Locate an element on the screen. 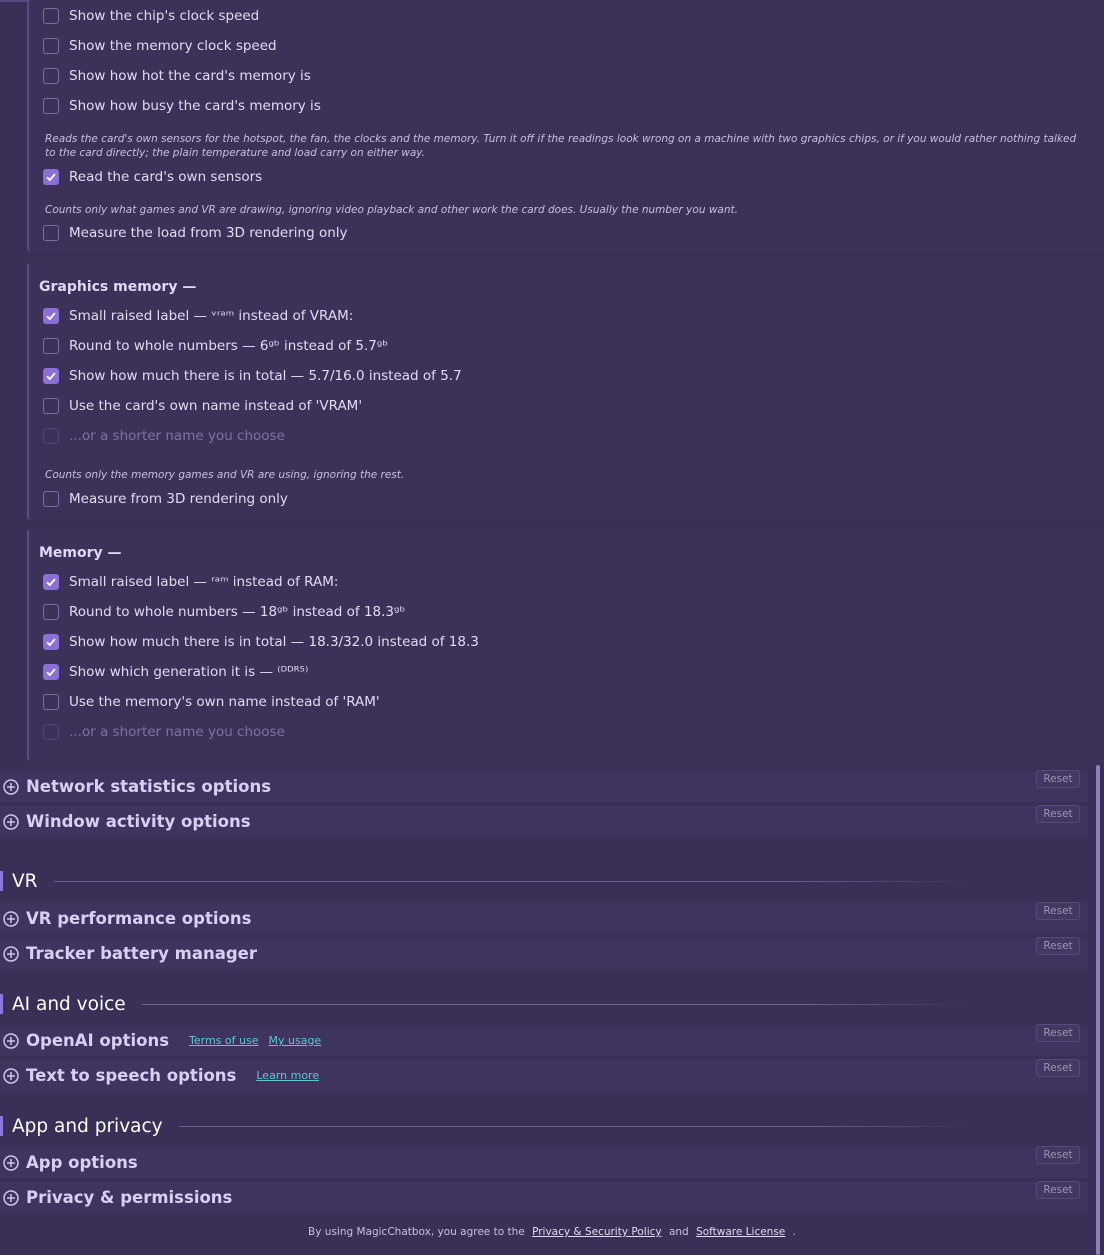 The width and height of the screenshot is (1104, 1255). checkbox-row: Show how hot the card's memory is is located at coordinates (177, 76).